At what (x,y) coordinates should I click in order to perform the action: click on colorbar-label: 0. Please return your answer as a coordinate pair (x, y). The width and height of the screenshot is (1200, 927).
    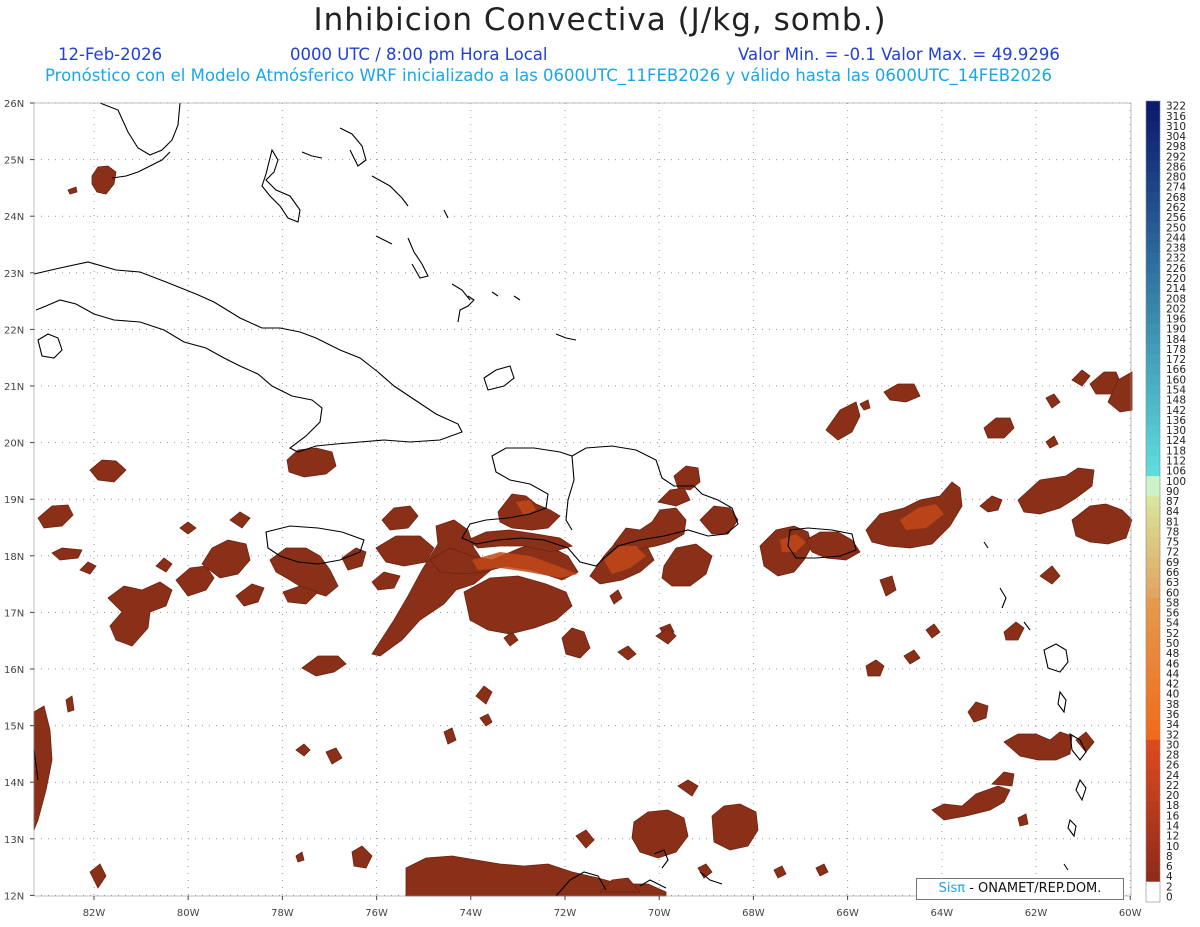
    Looking at the image, I should click on (1169, 897).